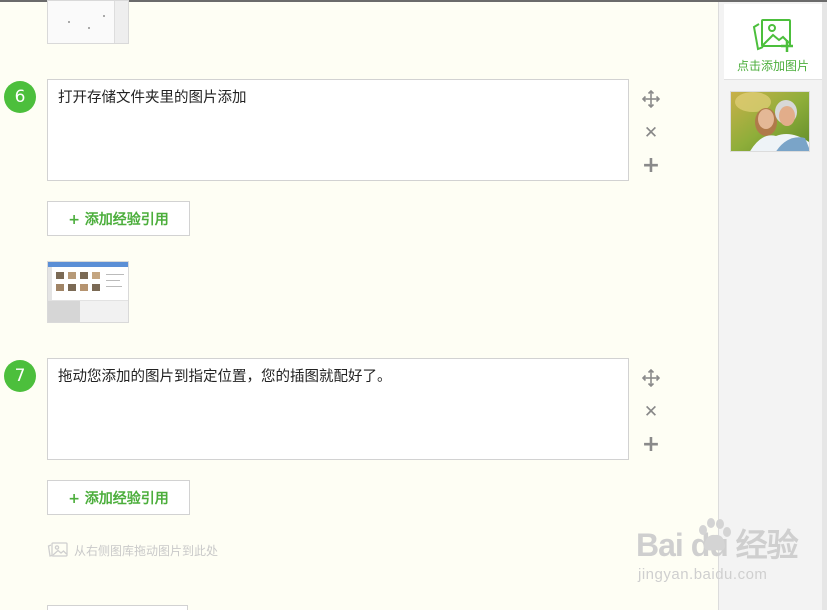 The height and width of the screenshot is (610, 827). What do you see at coordinates (717, 555) in the screenshot?
I see `baidu-jingyan-watermark: Bai du 经验 jingyan.baidu.com` at bounding box center [717, 555].